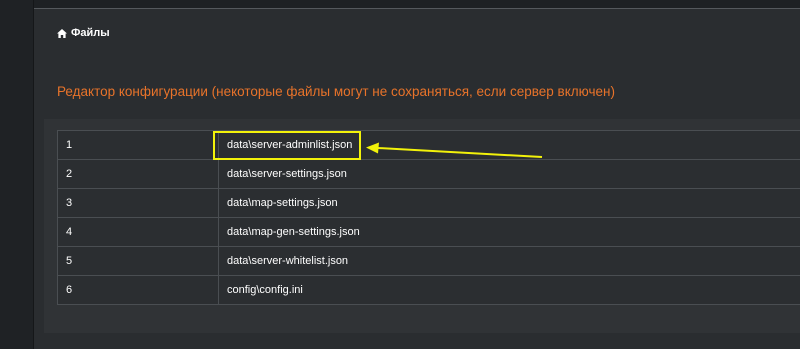  I want to click on row-number: 2, so click(138, 174).